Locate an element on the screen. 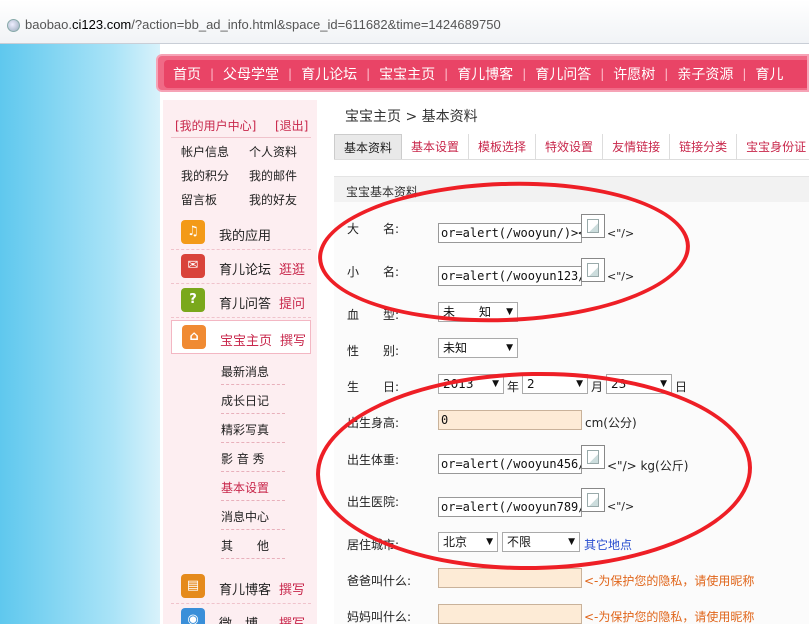 This screenshot has height=624, width=809. breadcrumb-current: 基本资料 is located at coordinates (449, 117).